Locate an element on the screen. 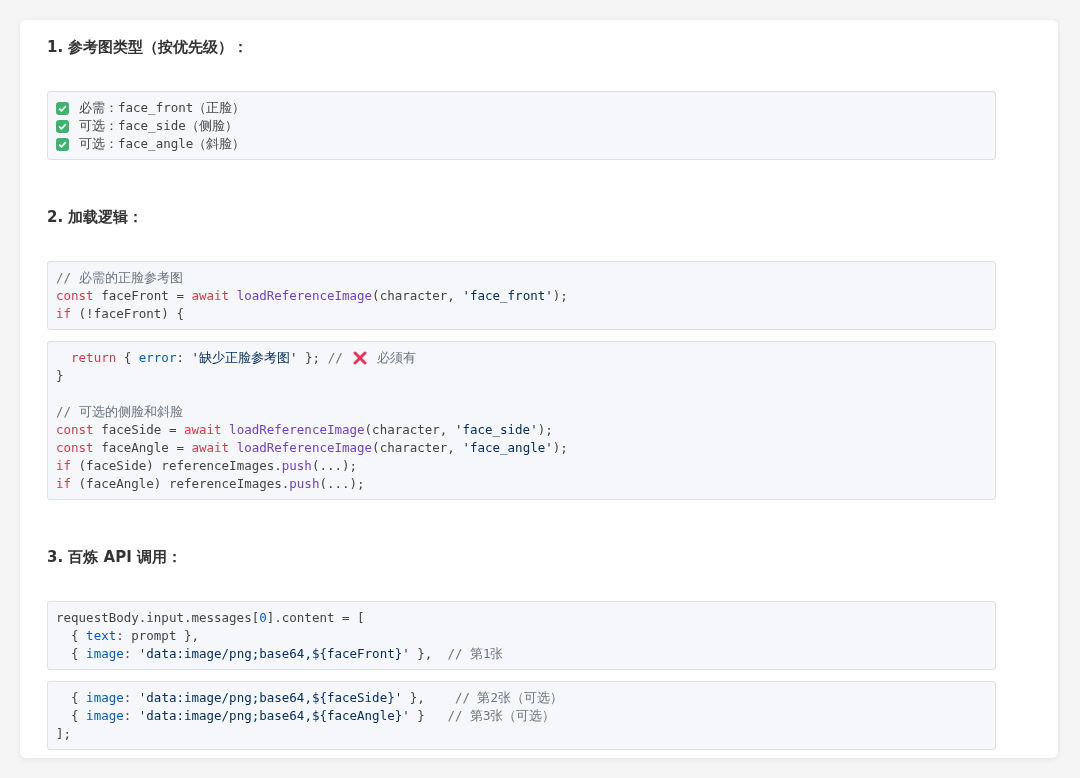 Image resolution: width=1080 pixels, height=778 pixels. code-line: { text: prompt }, is located at coordinates (134, 636).